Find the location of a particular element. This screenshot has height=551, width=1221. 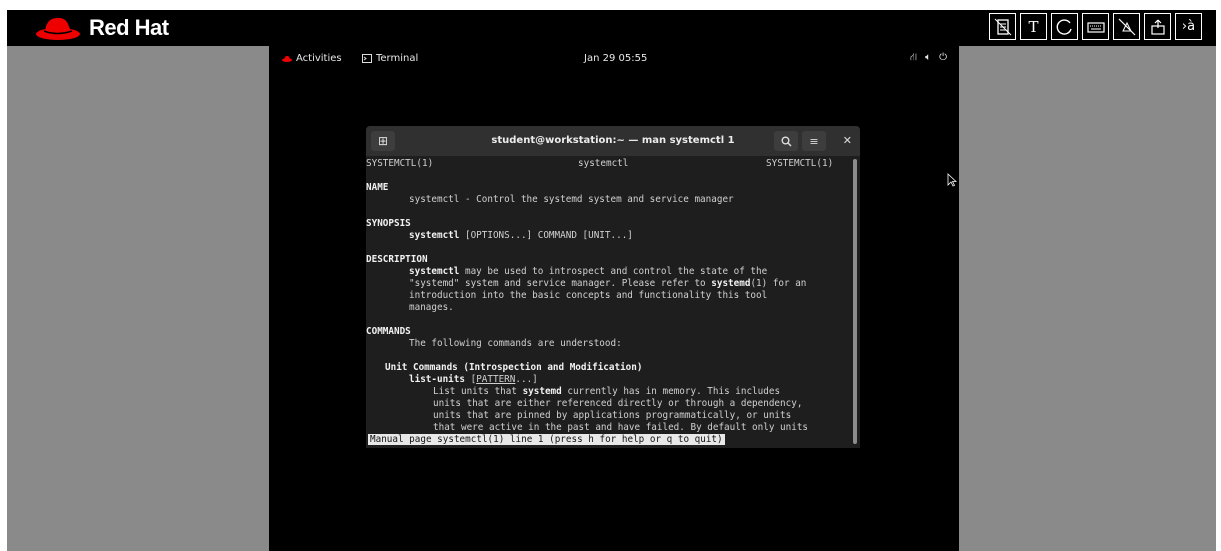

man-header-center: systemctl is located at coordinates (603, 163).